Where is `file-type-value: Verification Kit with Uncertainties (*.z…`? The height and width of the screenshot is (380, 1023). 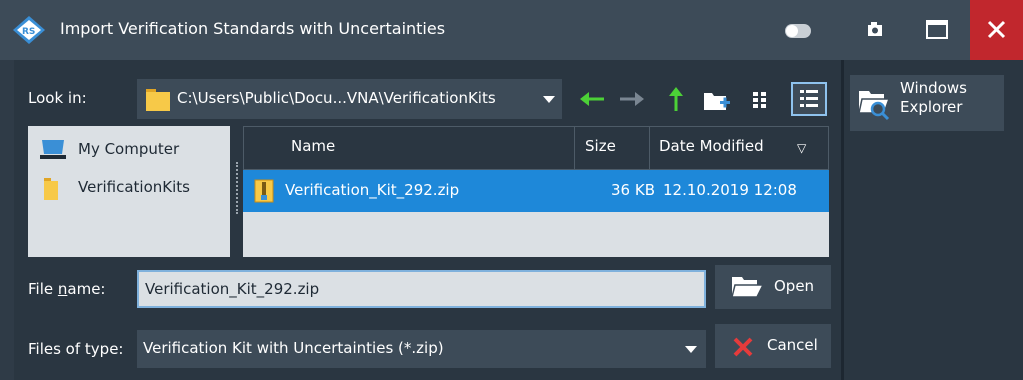 file-type-value: Verification Kit with Uncertainties (*.z… is located at coordinates (293, 348).